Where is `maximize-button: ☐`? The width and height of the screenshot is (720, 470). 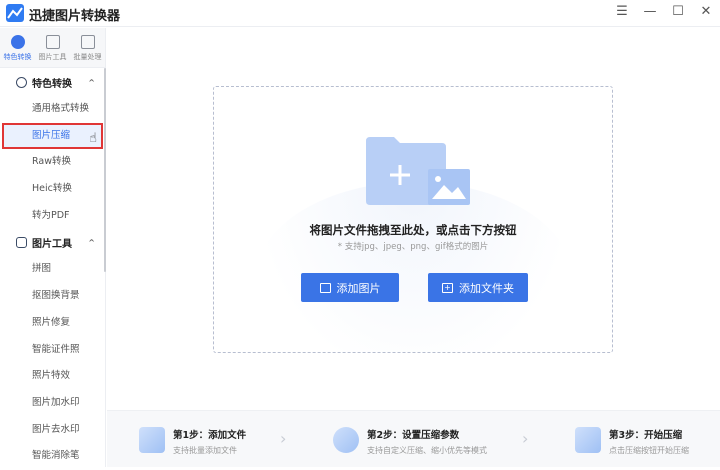 maximize-button: ☐ is located at coordinates (678, 13).